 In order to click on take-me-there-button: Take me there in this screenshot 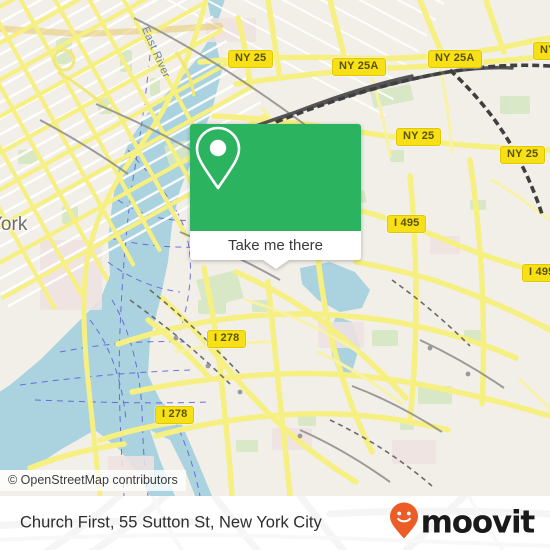, I will do `click(275, 250)`.